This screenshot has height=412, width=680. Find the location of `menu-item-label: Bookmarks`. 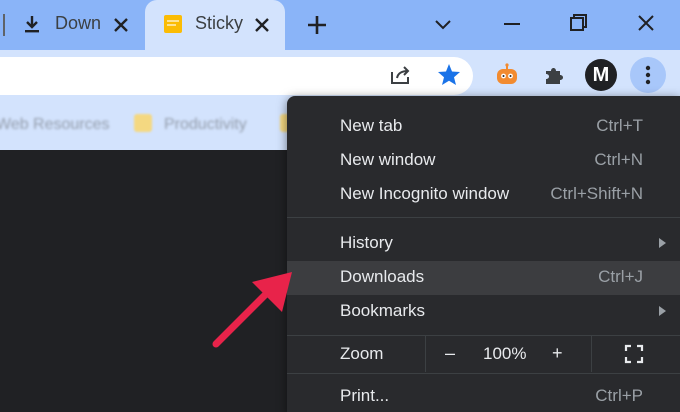

menu-item-label: Bookmarks is located at coordinates (383, 310).